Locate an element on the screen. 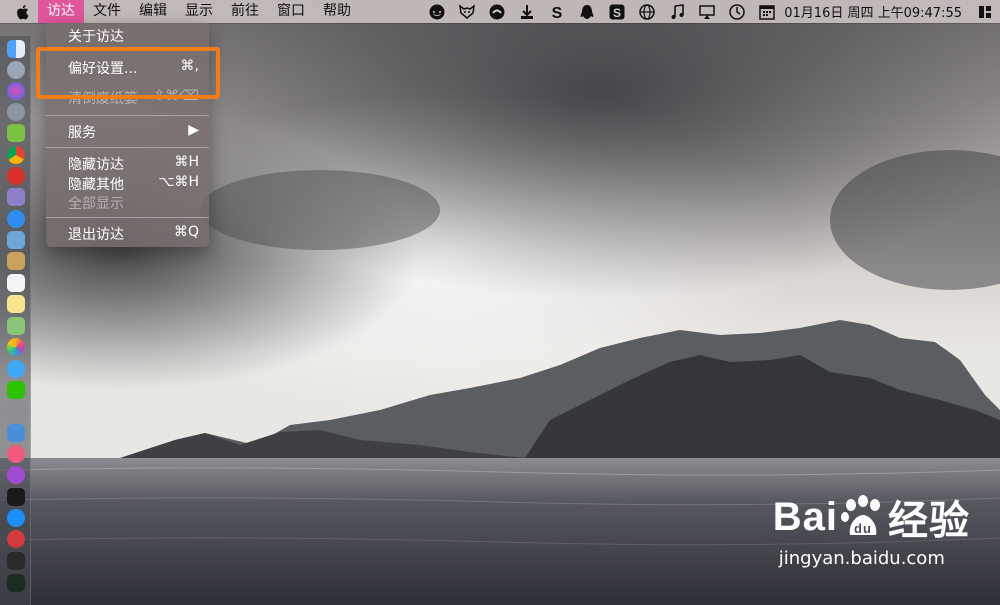 The image size is (1000, 605). dock-stickies-icon is located at coordinates (16, 304).